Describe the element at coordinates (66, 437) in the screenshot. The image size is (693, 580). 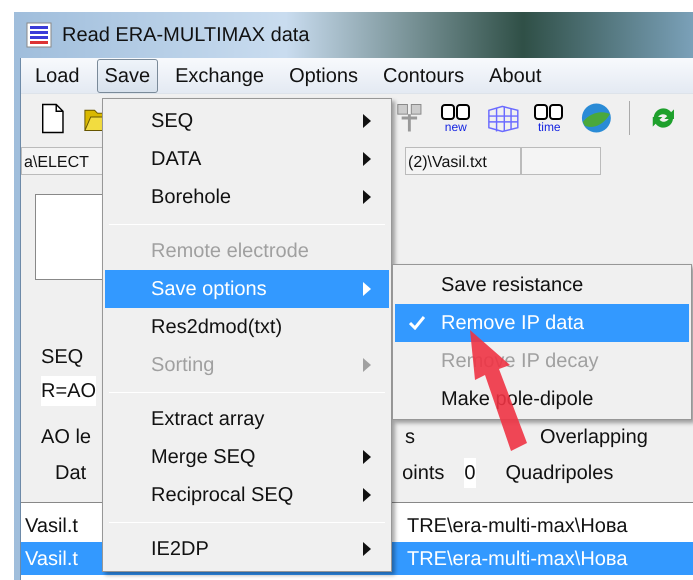
I see `ao-label: AO le` at that location.